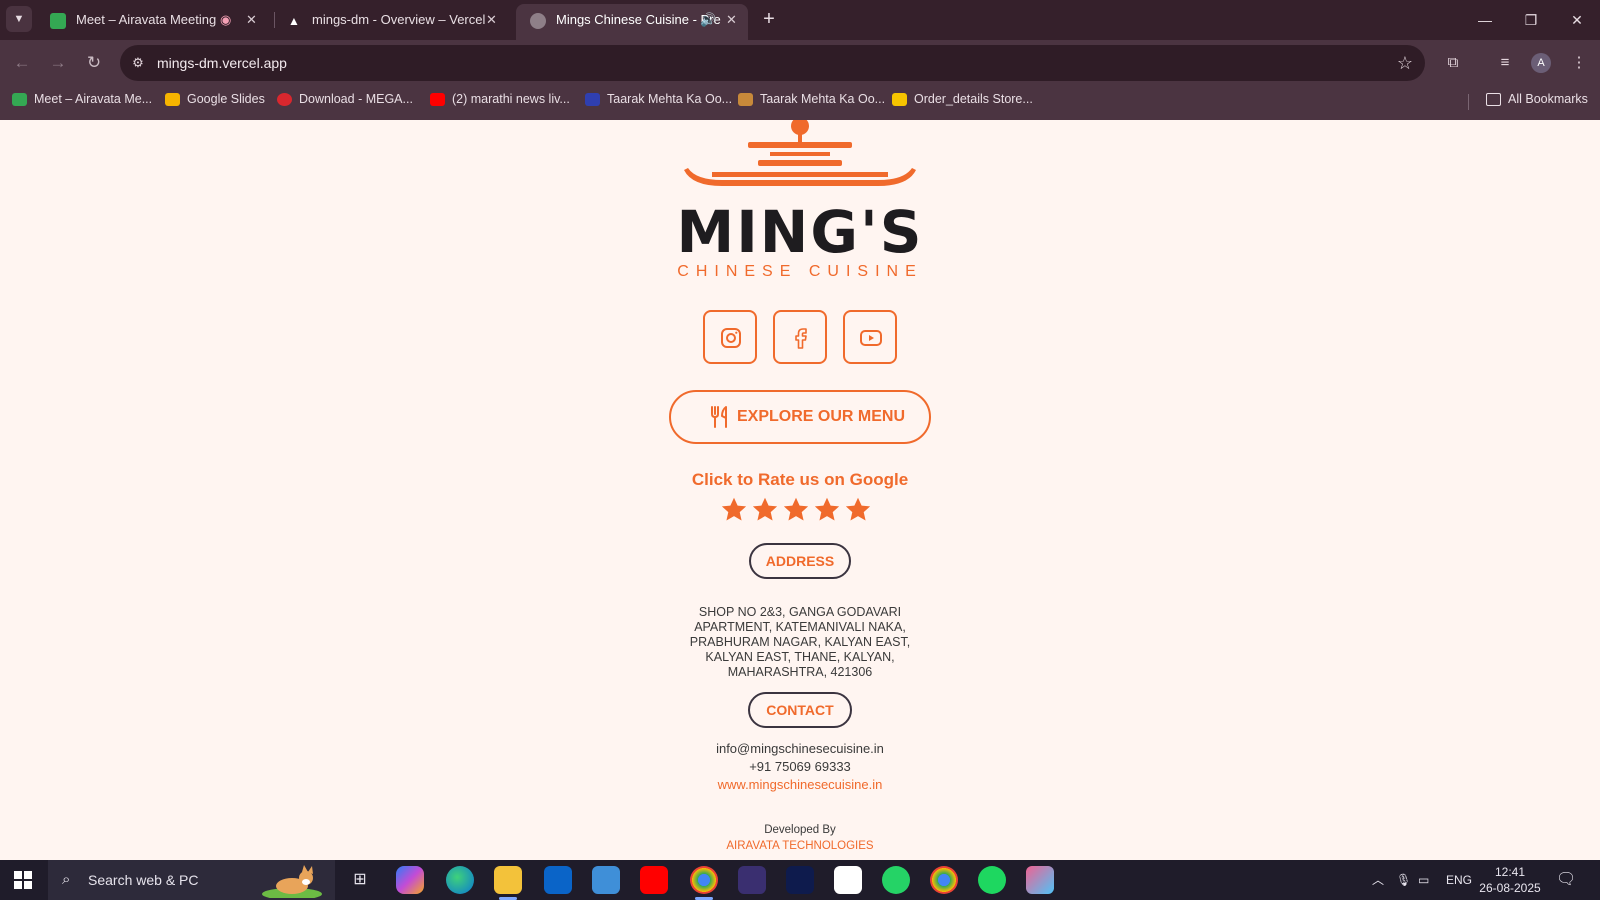  Describe the element at coordinates (1423, 880) in the screenshot. I see `network-icon: ▭` at that location.